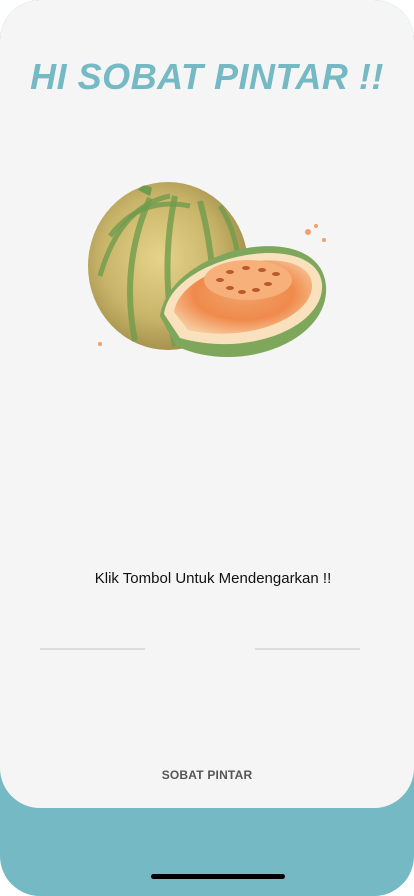 This screenshot has width=414, height=896. Describe the element at coordinates (307, 649) in the screenshot. I see `divider-right` at that location.